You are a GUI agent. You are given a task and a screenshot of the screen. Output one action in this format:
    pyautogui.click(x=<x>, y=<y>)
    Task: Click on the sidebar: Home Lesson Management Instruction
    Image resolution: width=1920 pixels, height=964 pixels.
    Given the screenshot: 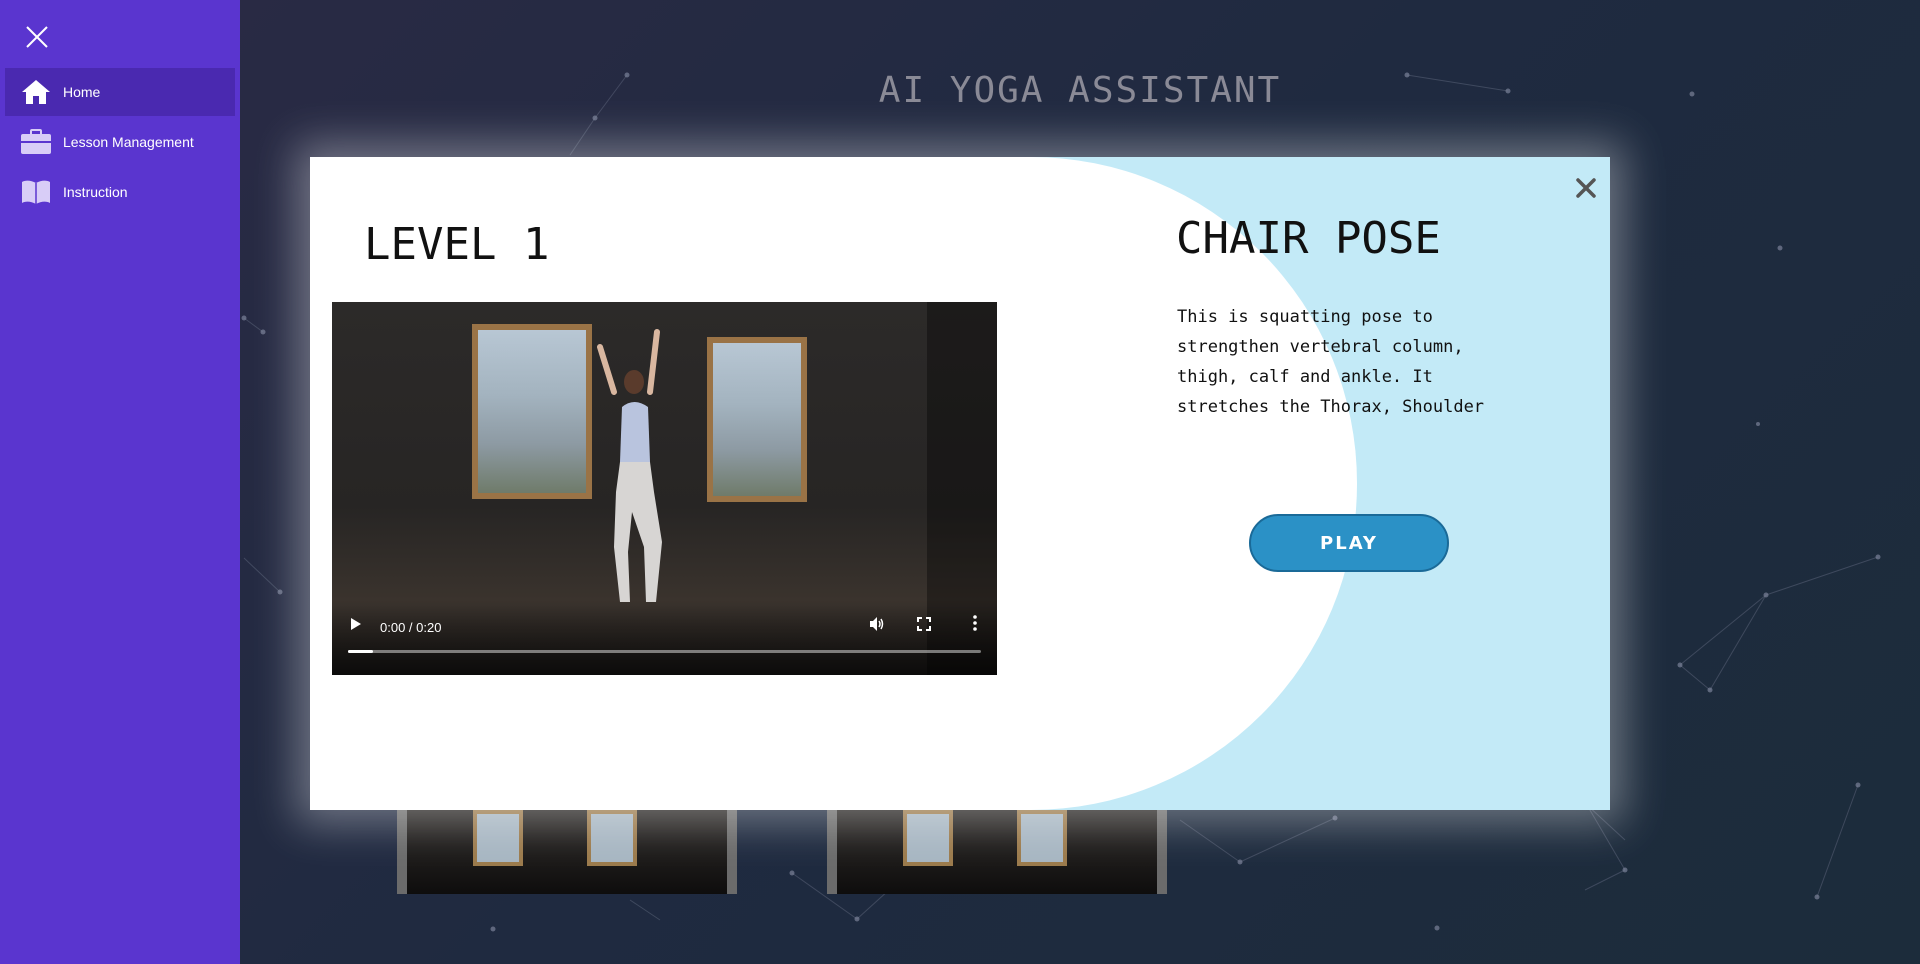 What is the action you would take?
    pyautogui.click(x=120, y=482)
    